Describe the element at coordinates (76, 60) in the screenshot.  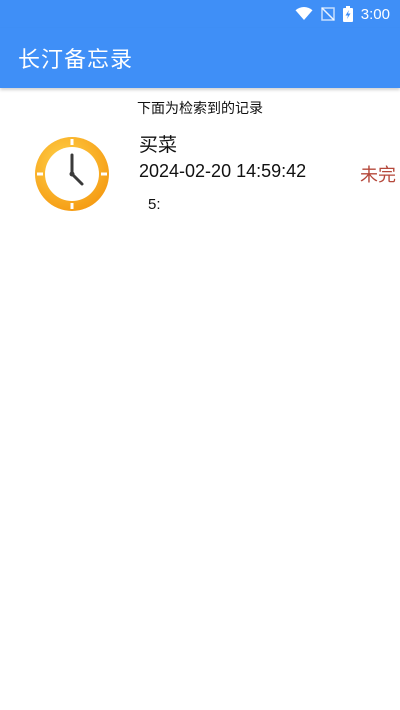
I see `app-title: 长汀备忘录` at that location.